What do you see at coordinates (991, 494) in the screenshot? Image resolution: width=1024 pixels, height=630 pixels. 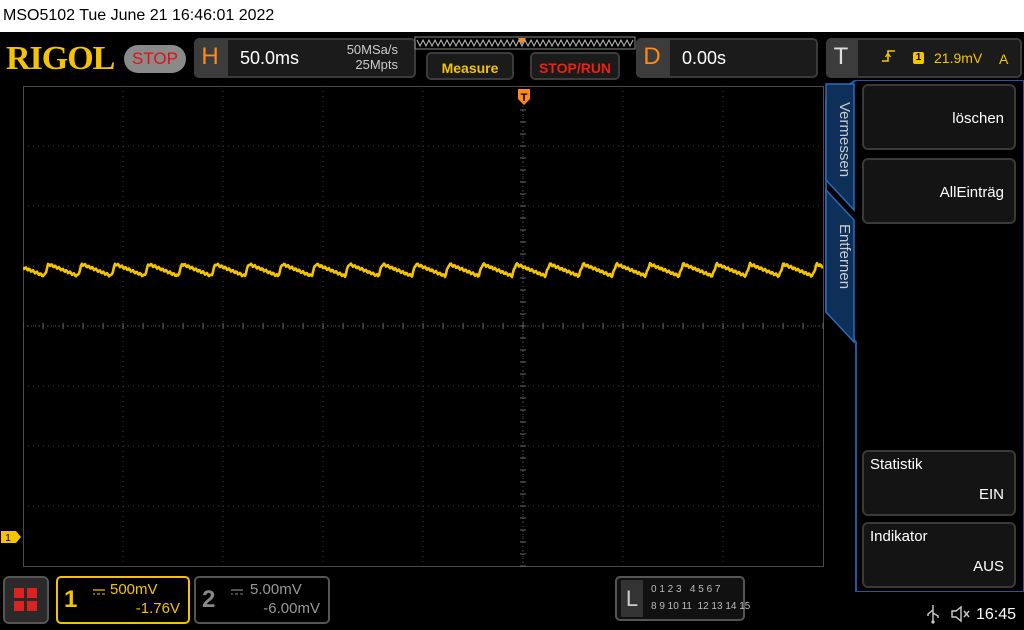 I see `statistics-value: EIN` at bounding box center [991, 494].